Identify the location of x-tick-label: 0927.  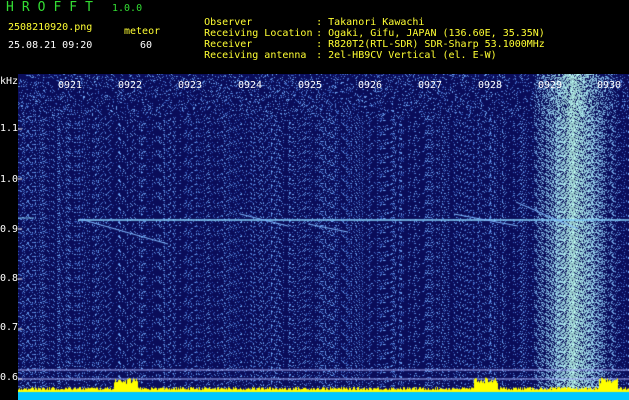
(430, 85).